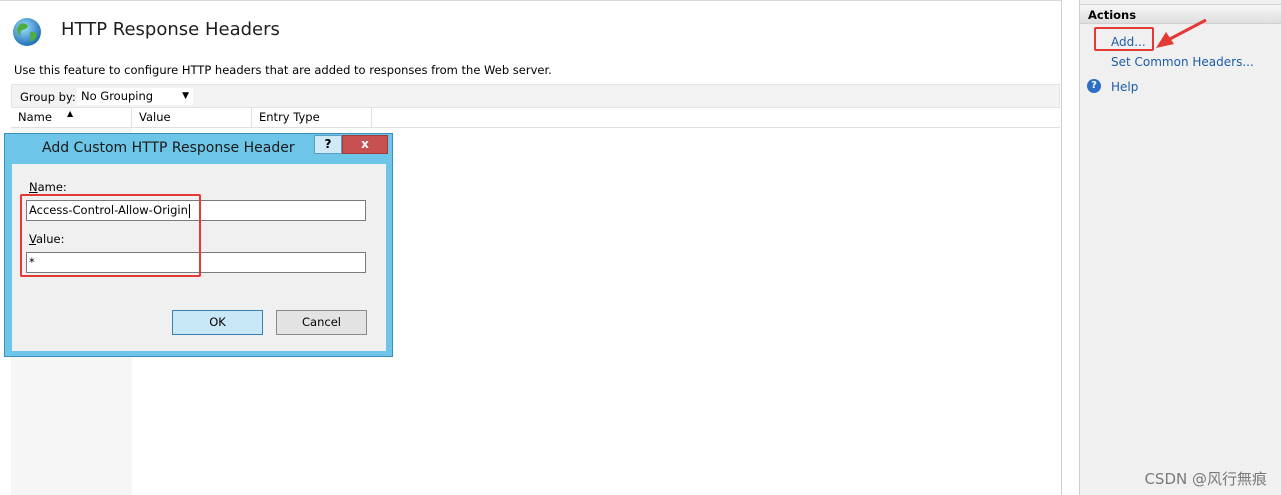  What do you see at coordinates (185, 96) in the screenshot?
I see `chevron-down-icon: ▼` at bounding box center [185, 96].